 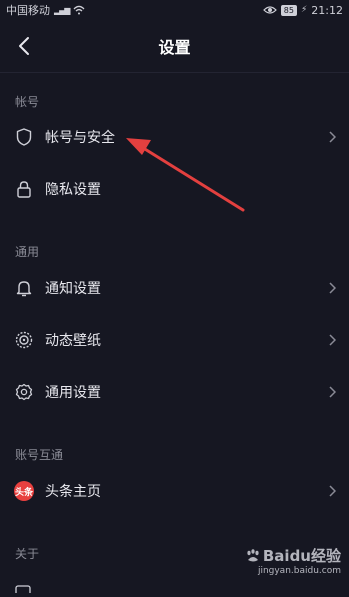 I want to click on watermark-brand: Baidu经验, so click(x=276, y=555).